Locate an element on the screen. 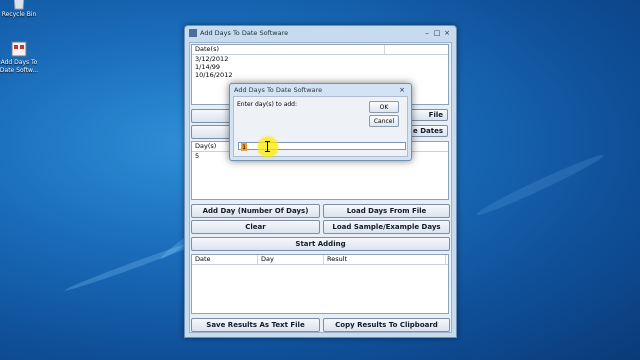 Image resolution: width=640 pixels, height=360 pixels. start-adding-button: Start Adding is located at coordinates (320, 244).